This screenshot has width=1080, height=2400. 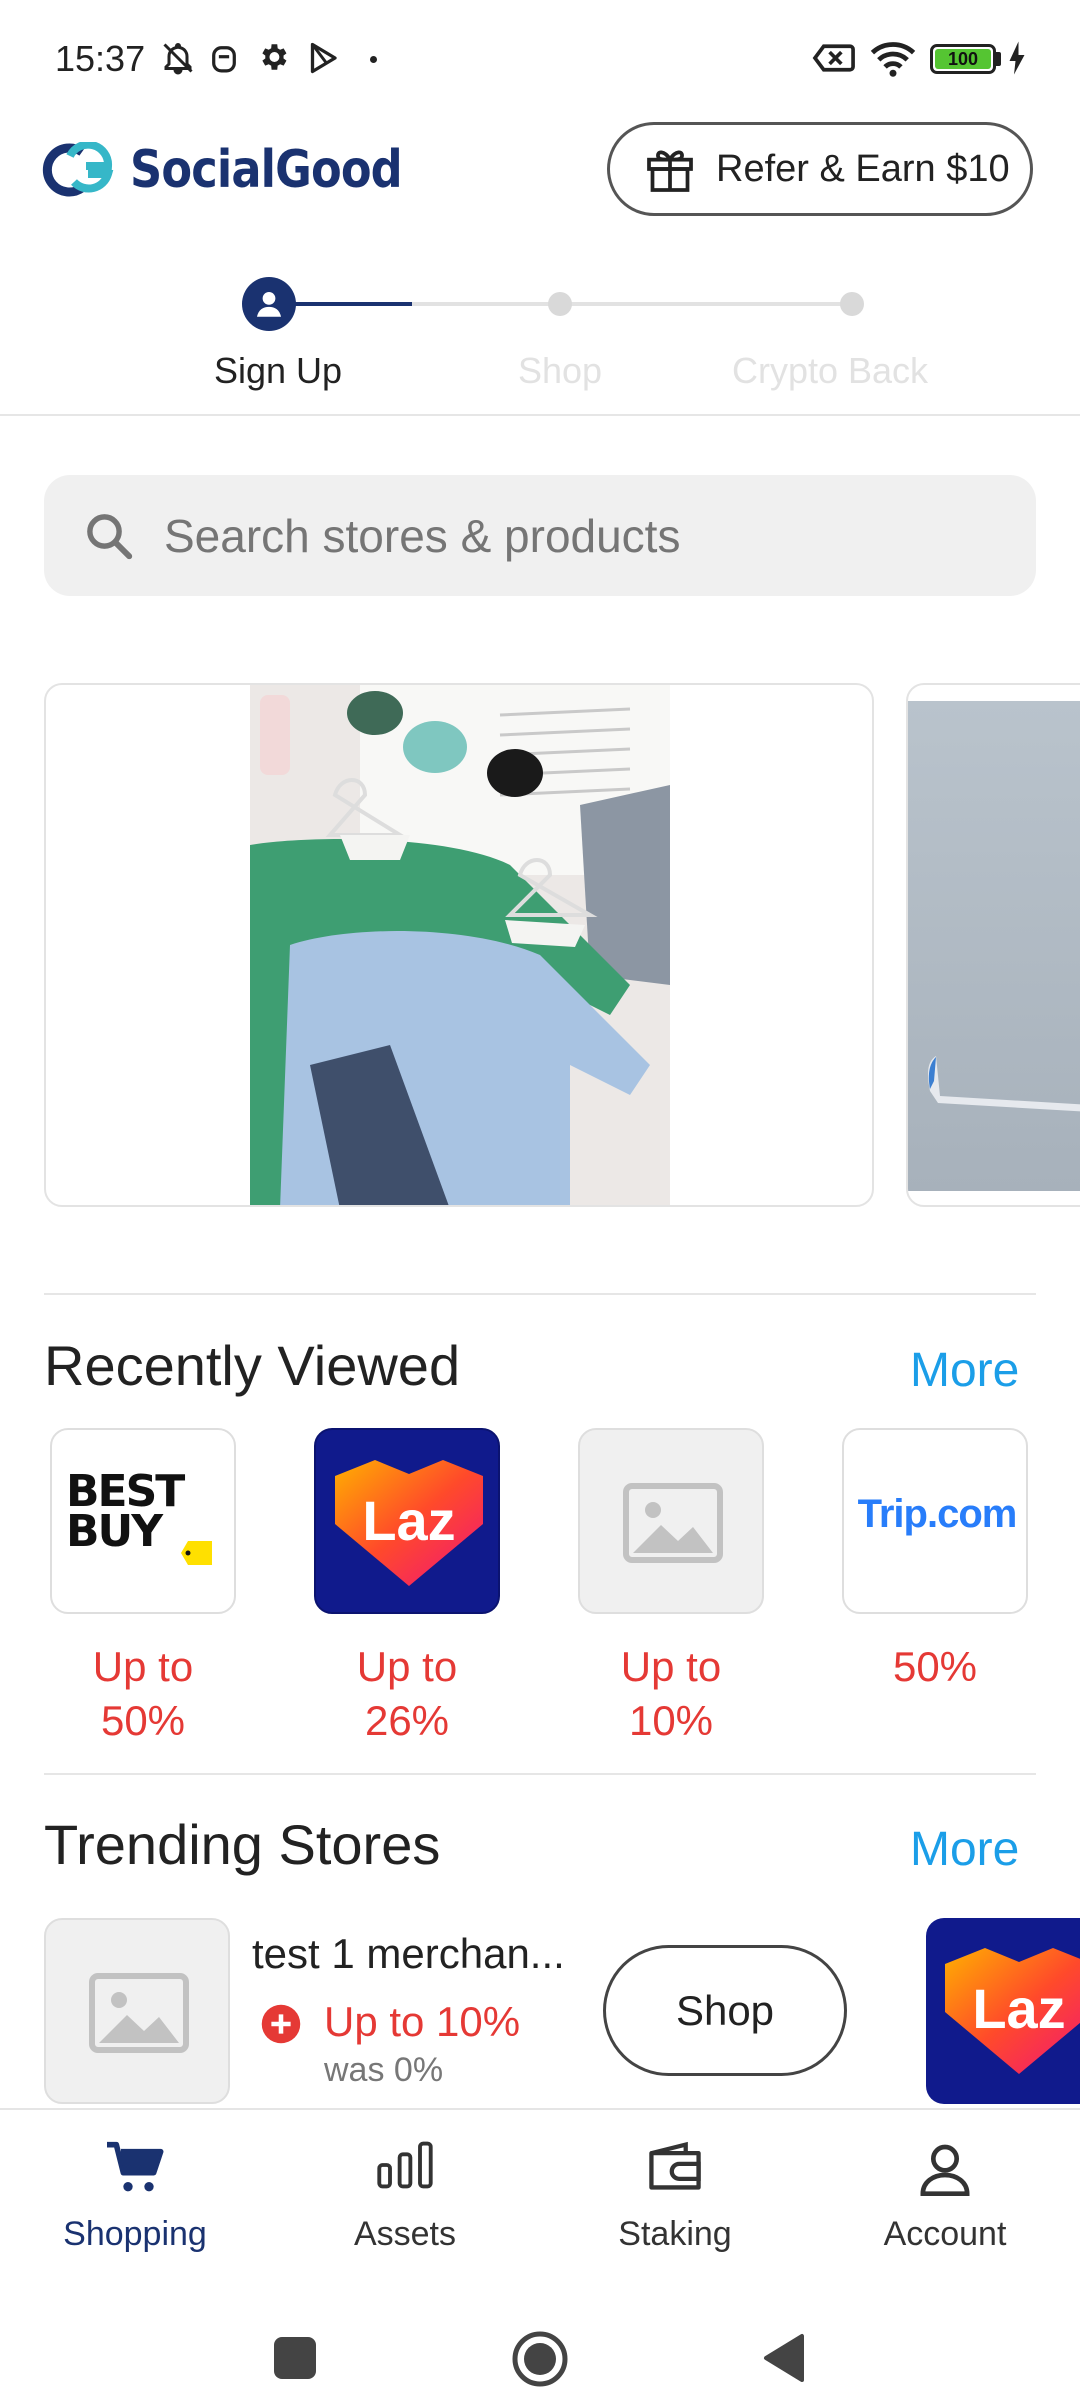 What do you see at coordinates (196, 1553) in the screenshot?
I see `bestbuy-tag-icon` at bounding box center [196, 1553].